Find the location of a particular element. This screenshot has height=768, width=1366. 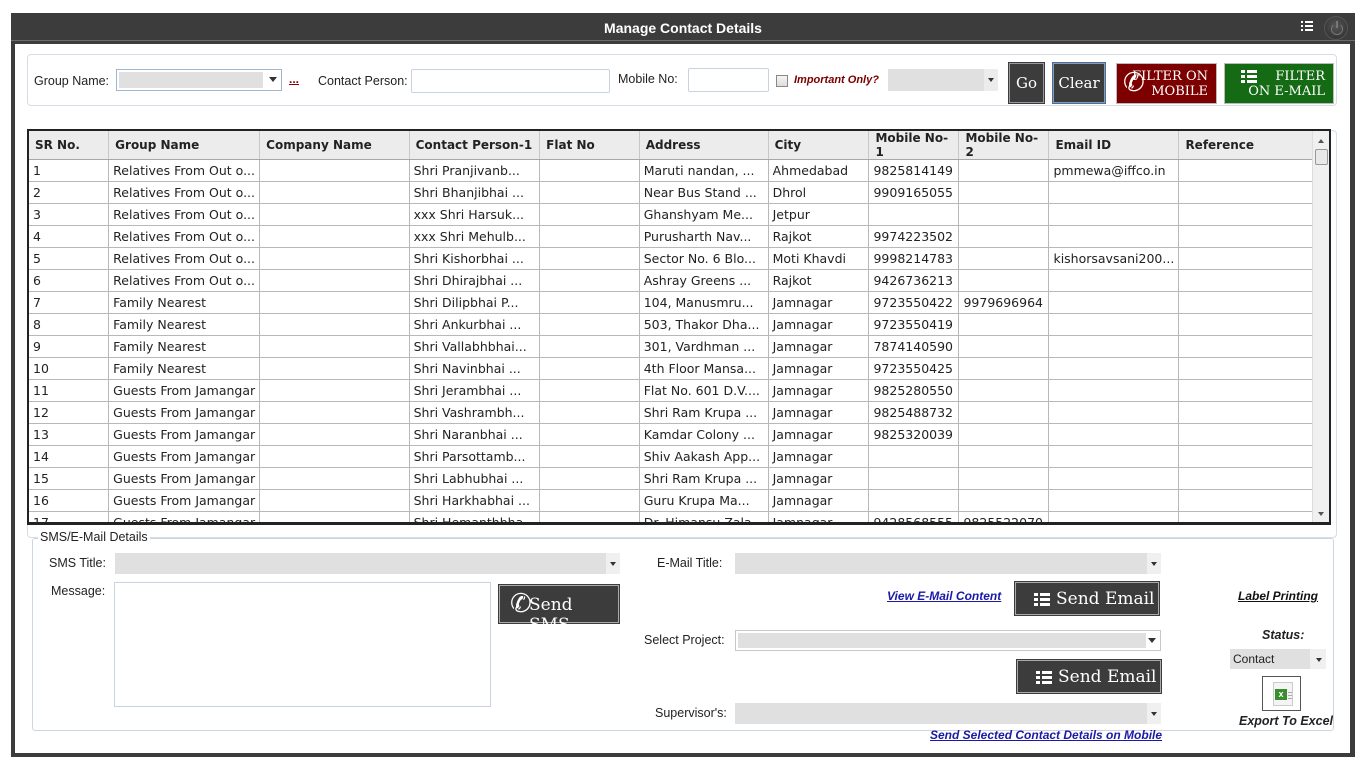

table-cell: 9825488732 is located at coordinates (914, 412).